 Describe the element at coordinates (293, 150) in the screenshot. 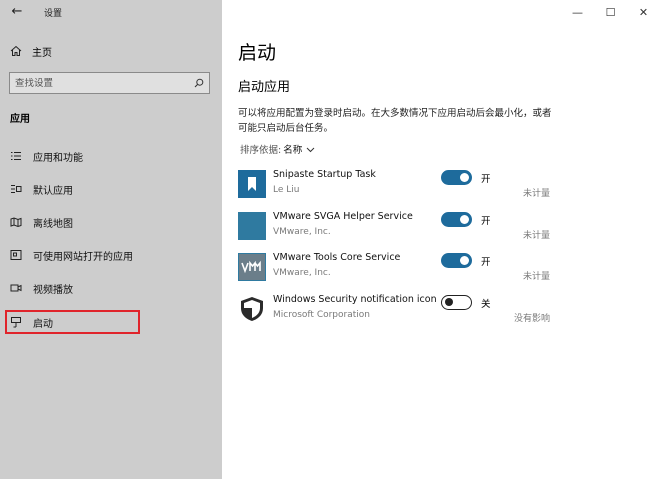

I see `sort-value: 名称` at that location.